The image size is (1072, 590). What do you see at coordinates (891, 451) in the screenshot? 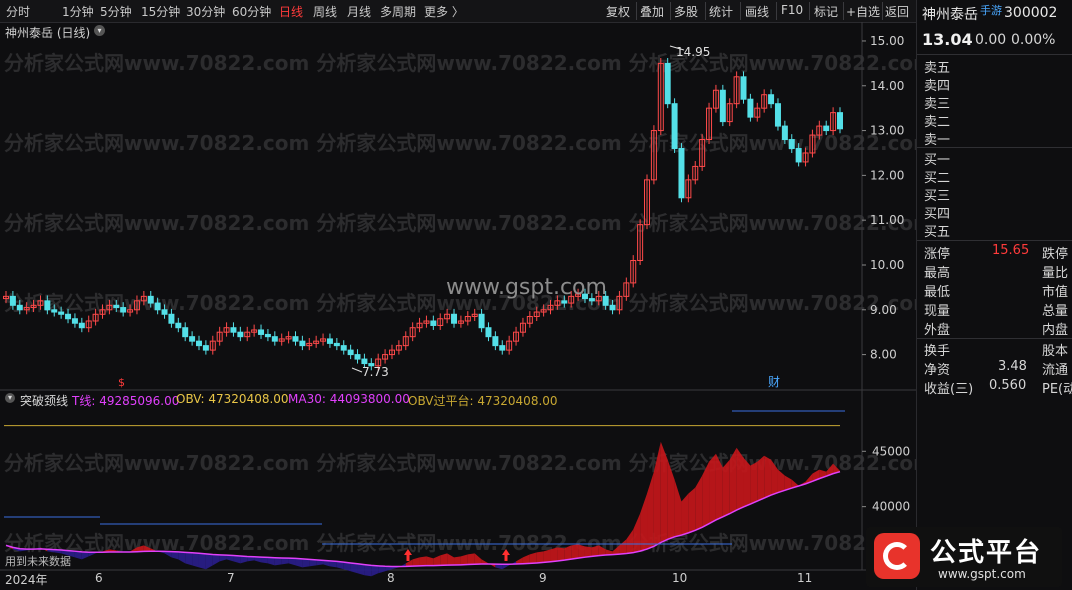
I see `indicator-tick-label: 45000` at bounding box center [891, 451].